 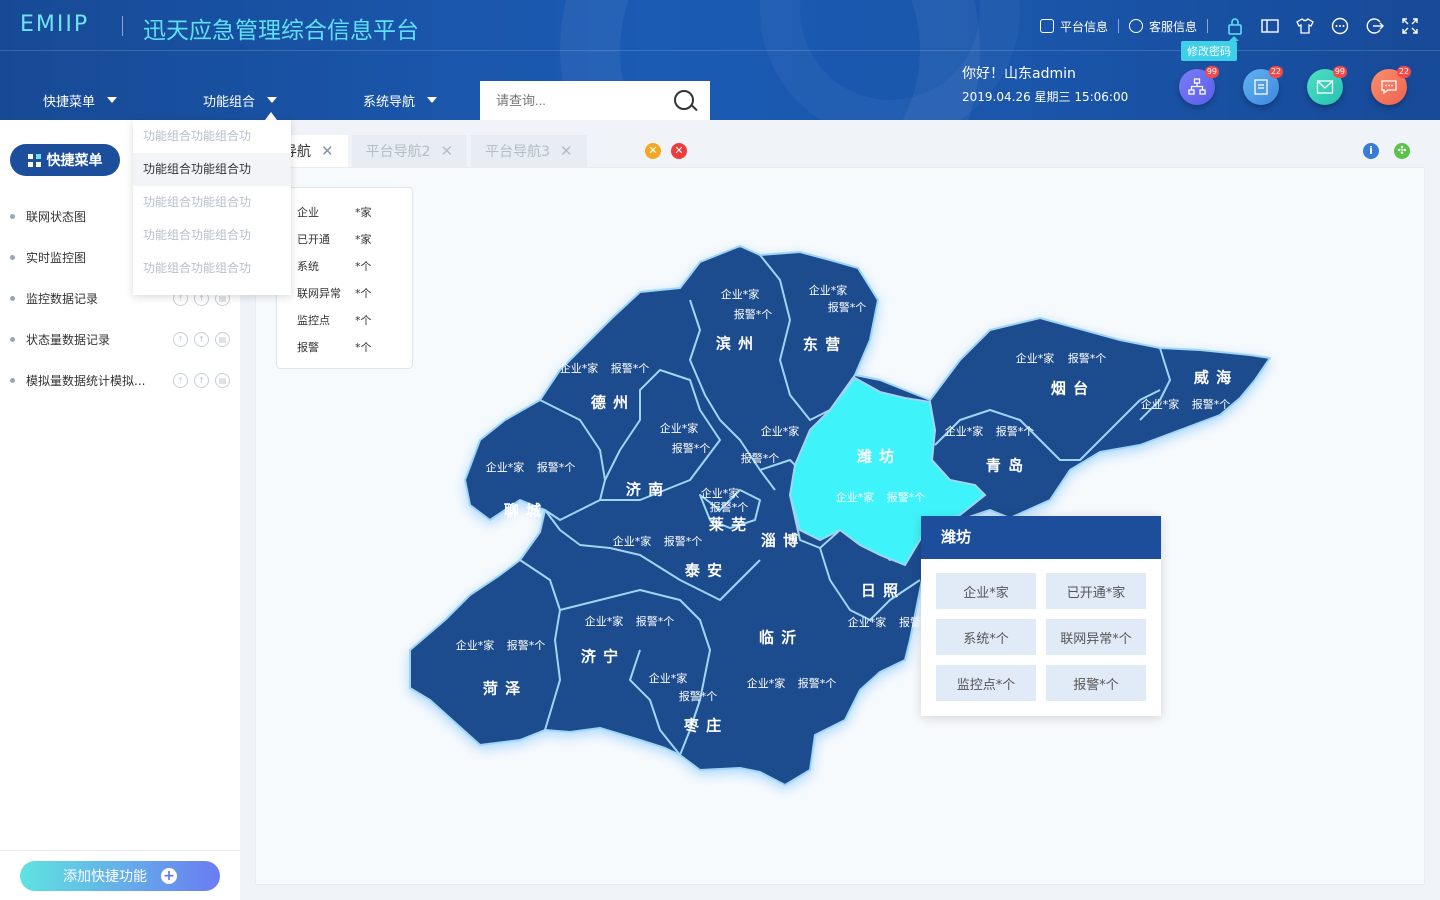 What do you see at coordinates (703, 725) in the screenshot?
I see `region-name: 枣 庄` at bounding box center [703, 725].